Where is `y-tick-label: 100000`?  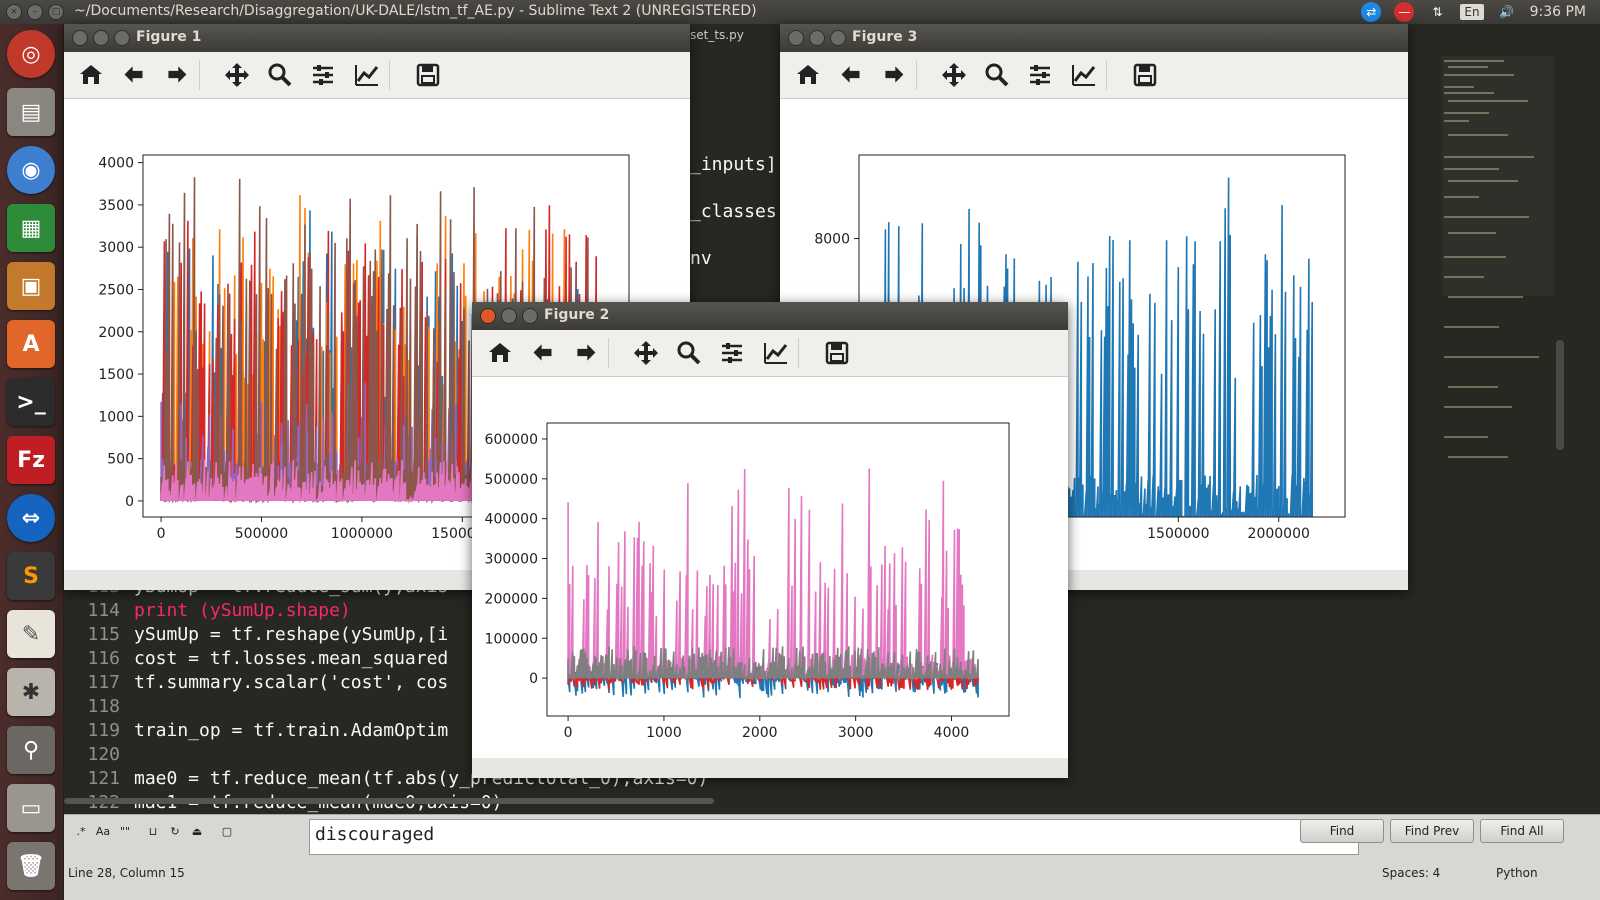
y-tick-label: 100000 is located at coordinates (511, 639).